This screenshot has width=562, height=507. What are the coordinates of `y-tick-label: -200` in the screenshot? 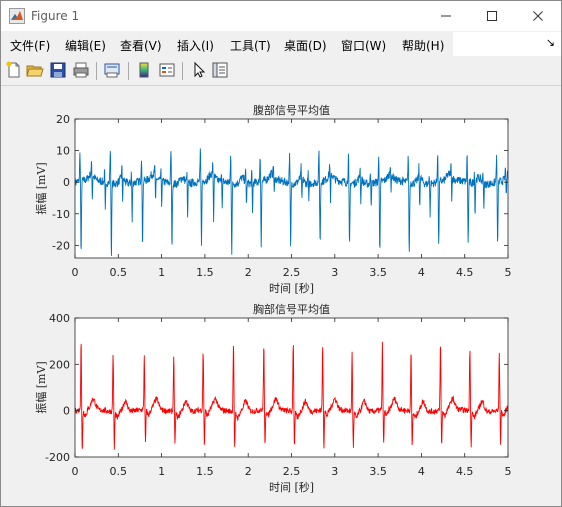 It's located at (57, 457).